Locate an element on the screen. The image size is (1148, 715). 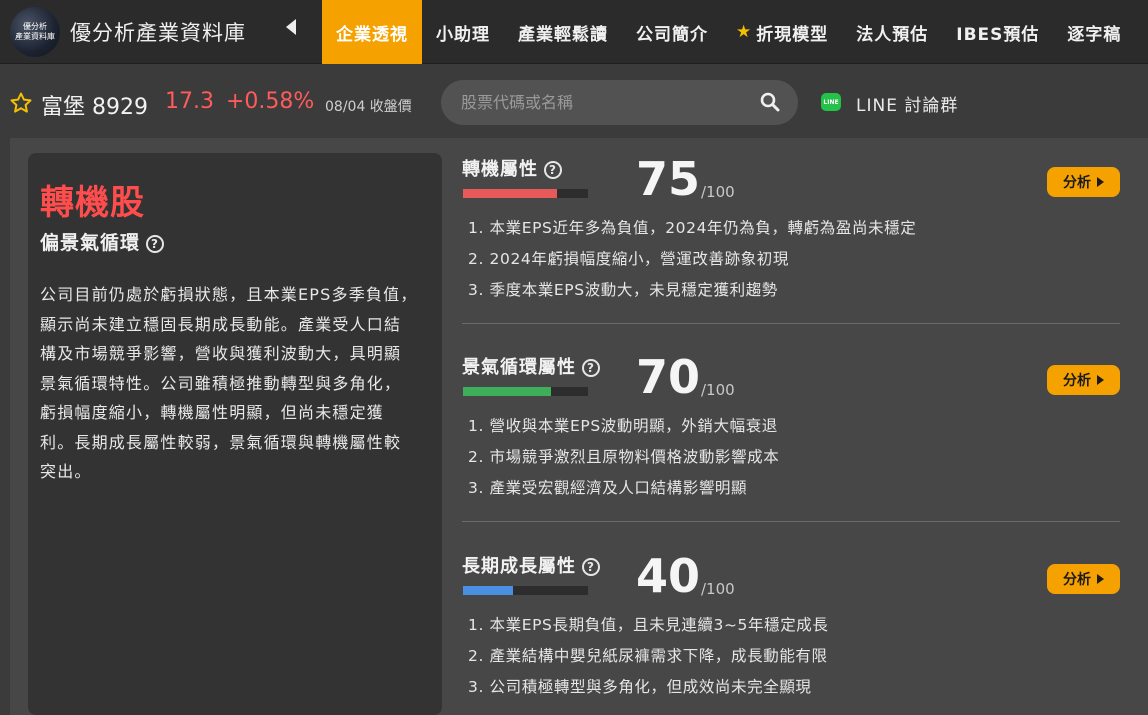
stock-type-subtitle-text: 偏景氣循環 is located at coordinates (90, 243).